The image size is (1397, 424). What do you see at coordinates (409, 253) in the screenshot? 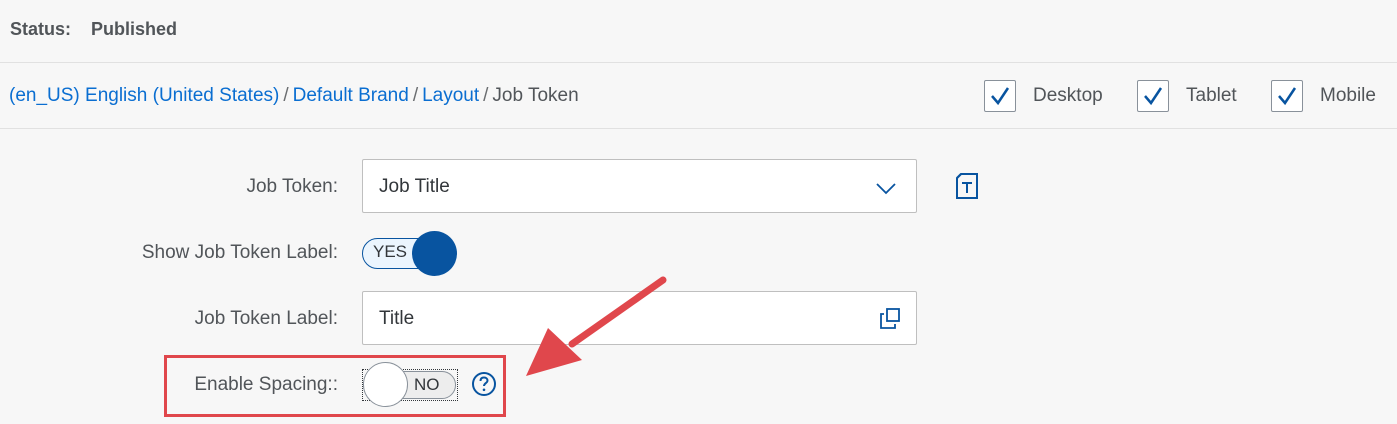
I see `show-label-toggle: YES` at bounding box center [409, 253].